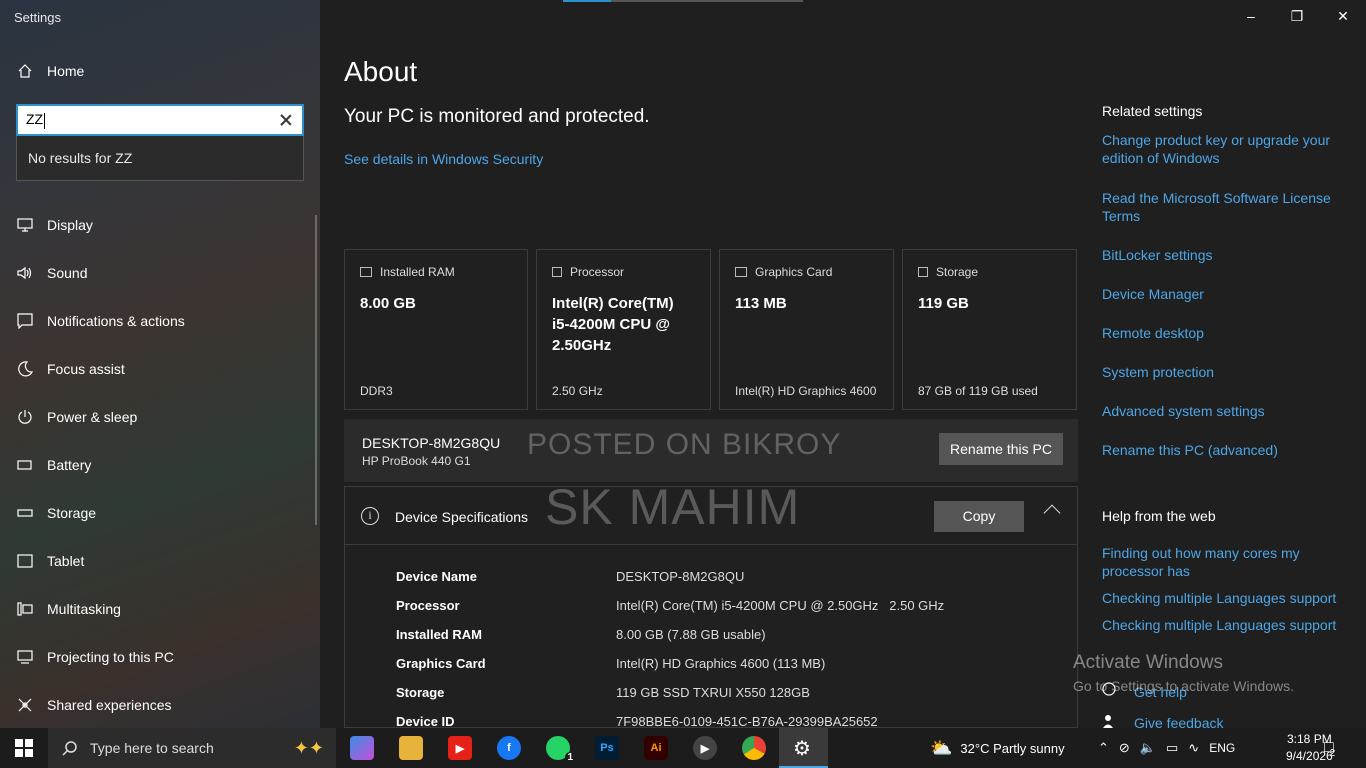 The width and height of the screenshot is (1366, 768). Describe the element at coordinates (69, 465) in the screenshot. I see `sidebar-item-label: Battery` at that location.